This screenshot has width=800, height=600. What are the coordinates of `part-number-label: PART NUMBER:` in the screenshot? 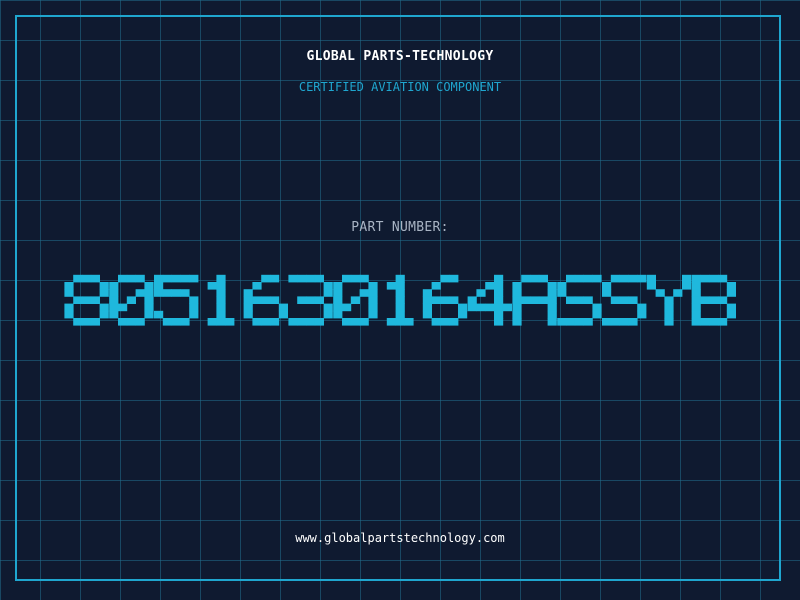 It's located at (400, 227).